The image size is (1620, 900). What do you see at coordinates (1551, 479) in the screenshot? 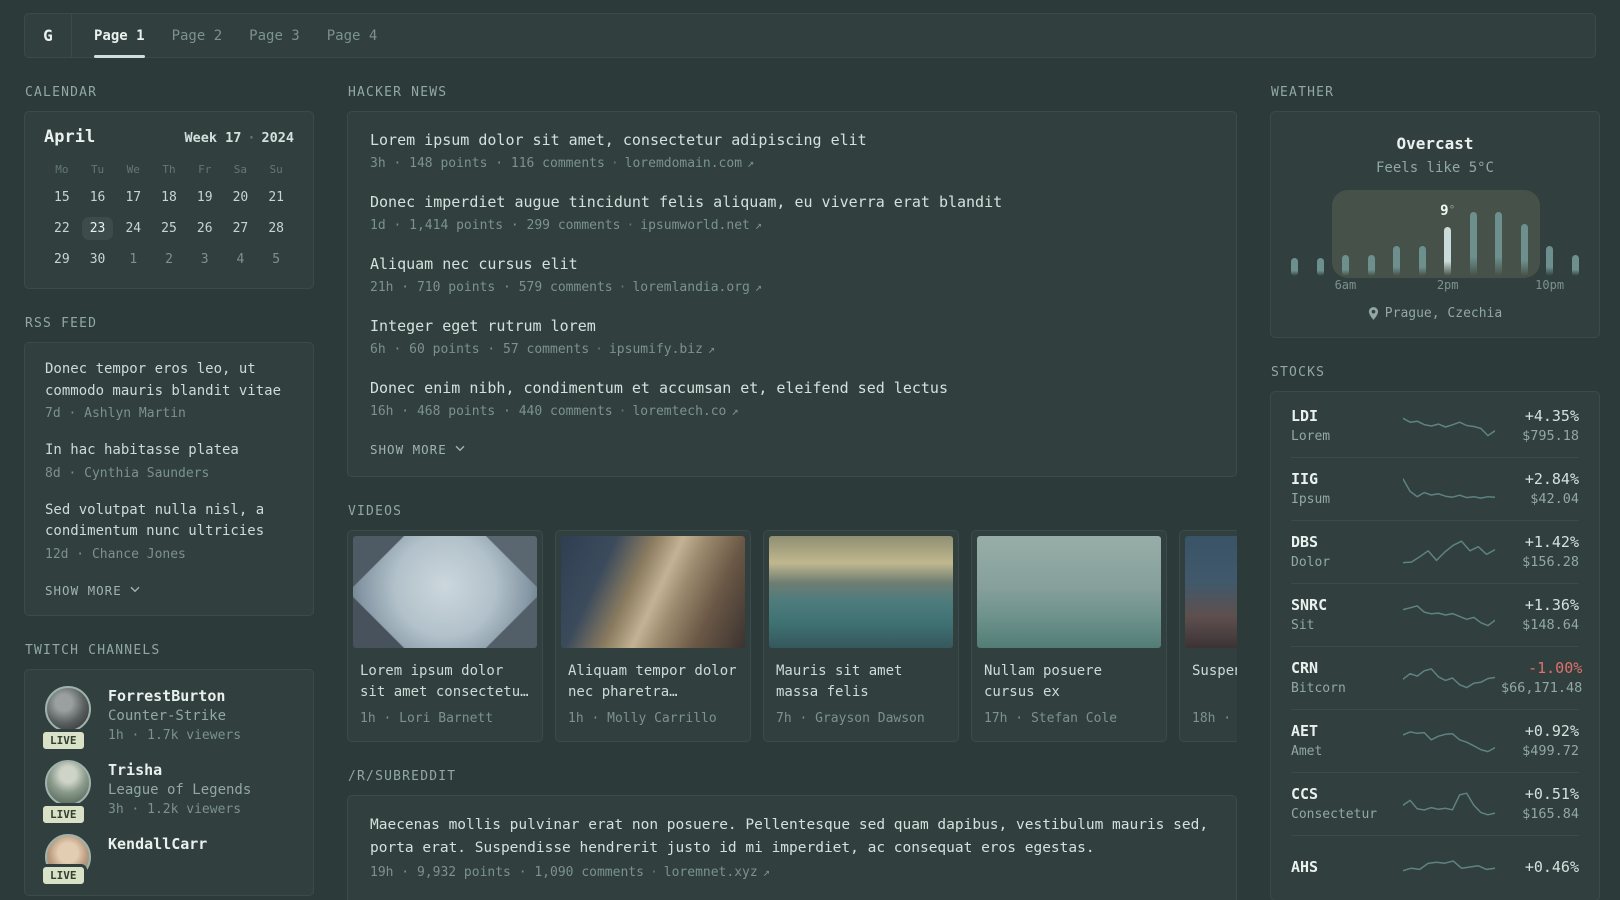
I see `stock-change-percent: +2.84%` at bounding box center [1551, 479].